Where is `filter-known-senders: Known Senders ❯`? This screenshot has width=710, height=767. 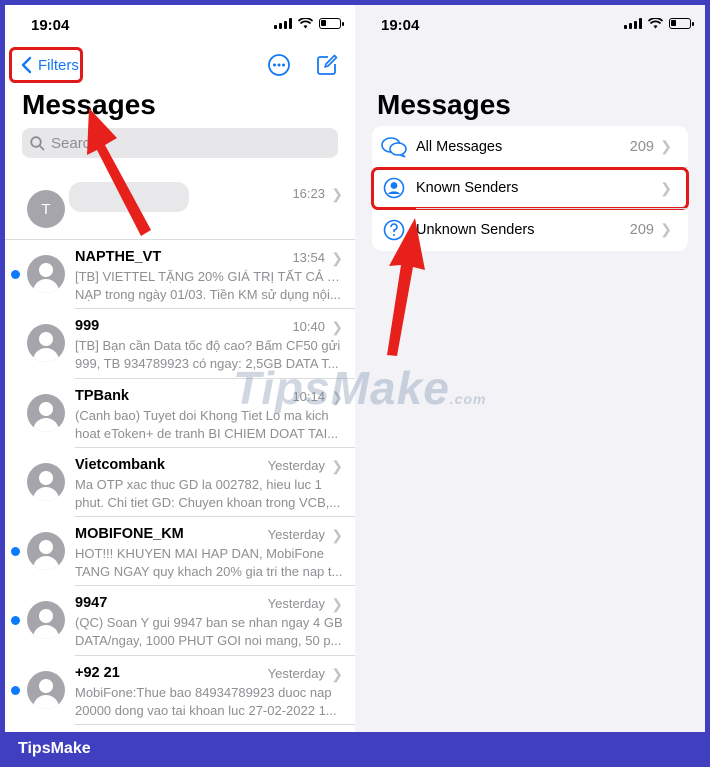
filter-known-senders: Known Senders ❯ is located at coordinates (530, 188).